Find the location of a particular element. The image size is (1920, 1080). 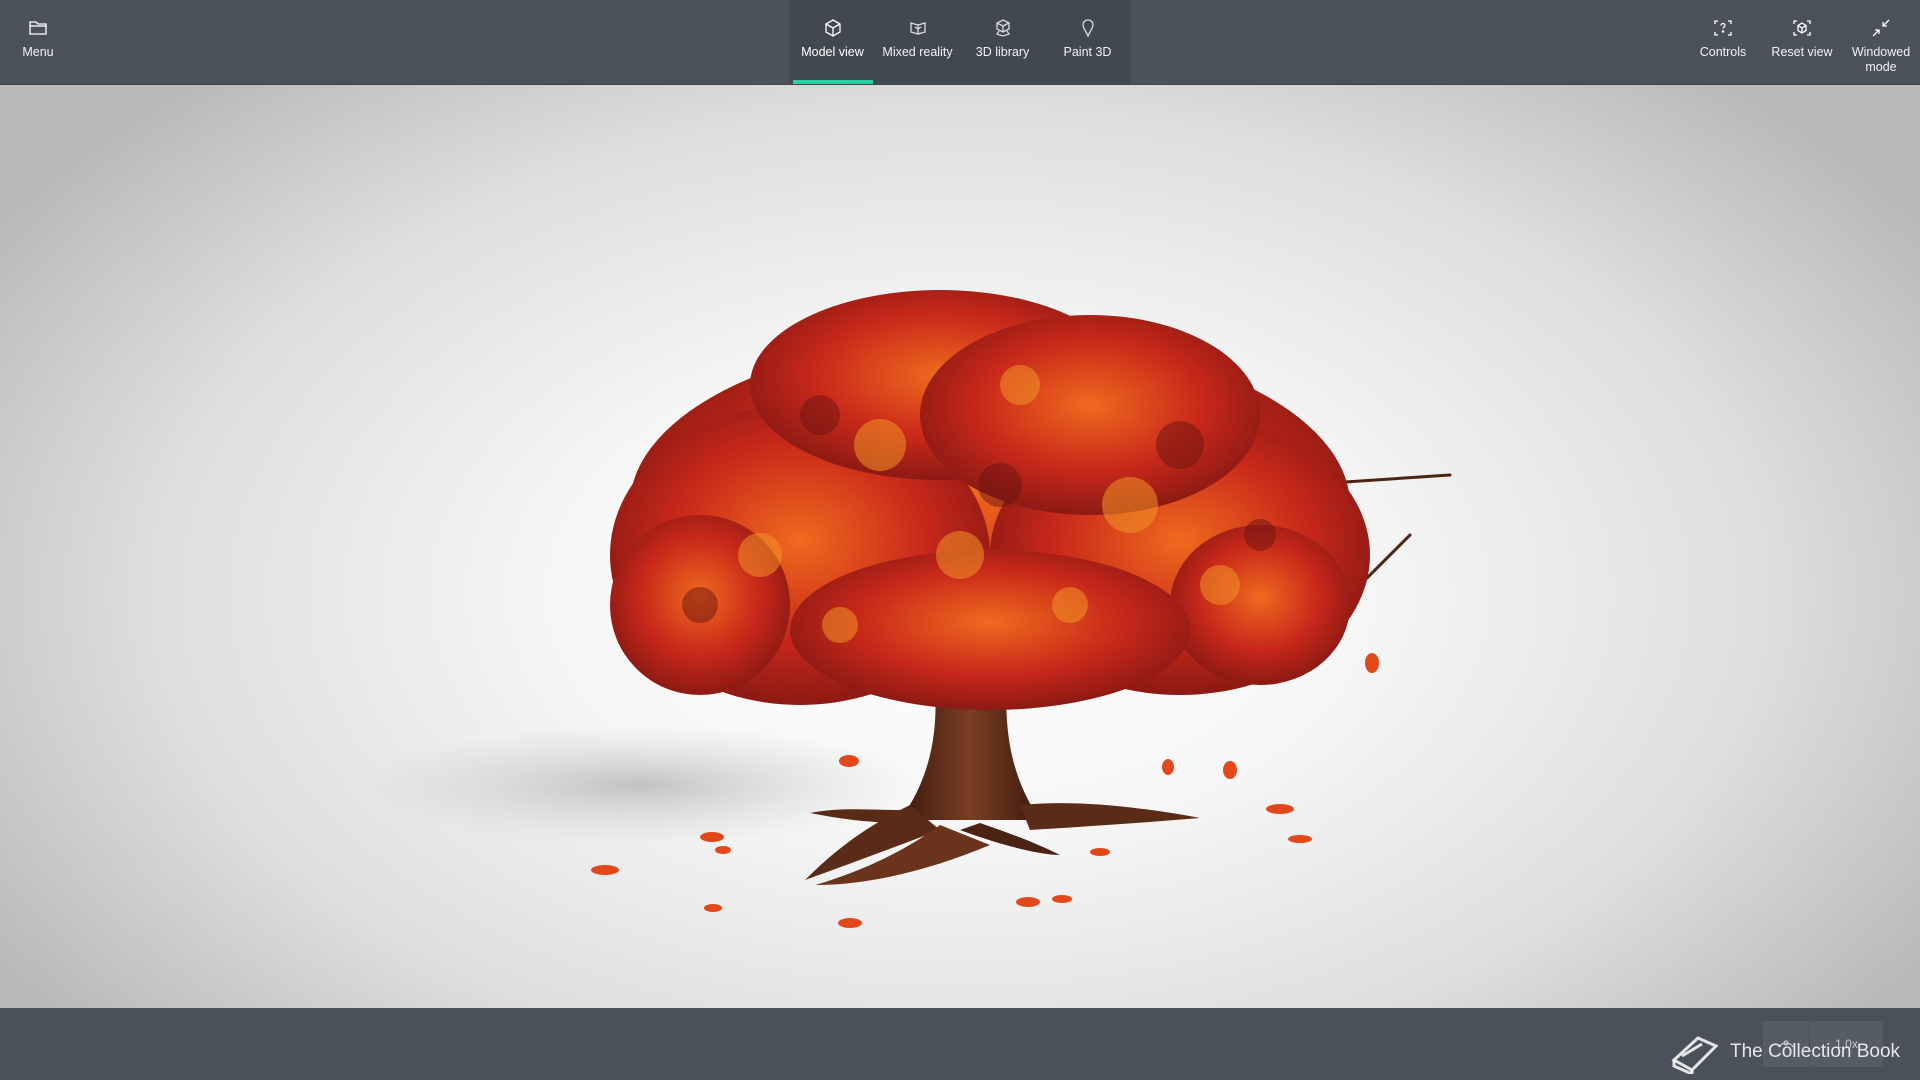

controls-help-icon is located at coordinates (1723, 28).